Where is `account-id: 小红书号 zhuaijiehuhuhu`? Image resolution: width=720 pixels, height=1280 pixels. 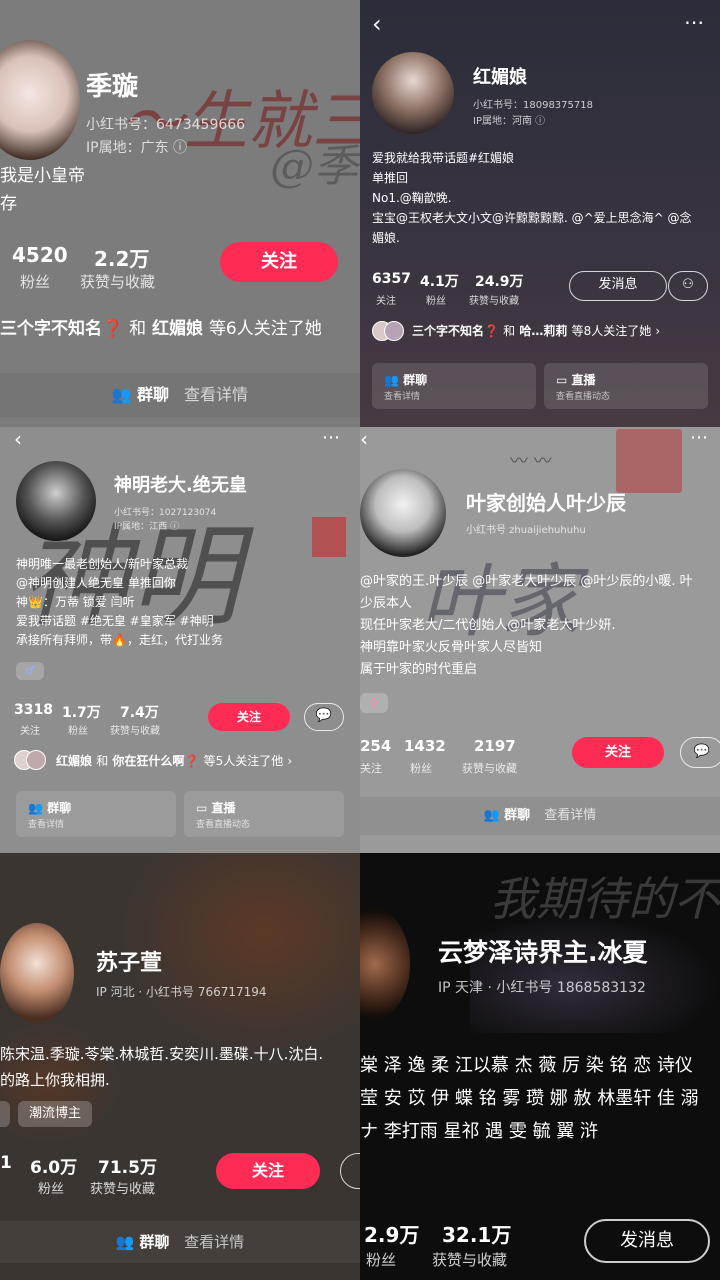 account-id: 小红书号 zhuaijiehuhuhu is located at coordinates (526, 530).